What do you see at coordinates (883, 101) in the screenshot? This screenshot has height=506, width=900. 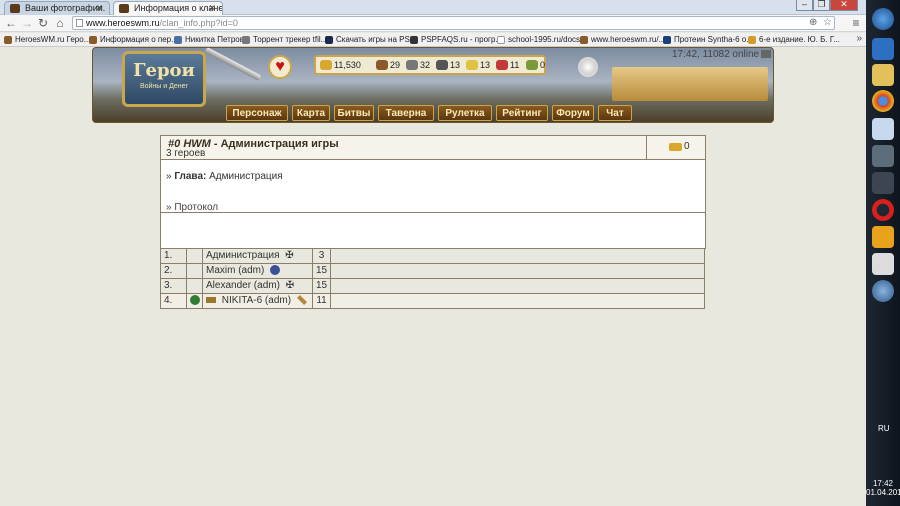 I see `chrome-icon` at bounding box center [883, 101].